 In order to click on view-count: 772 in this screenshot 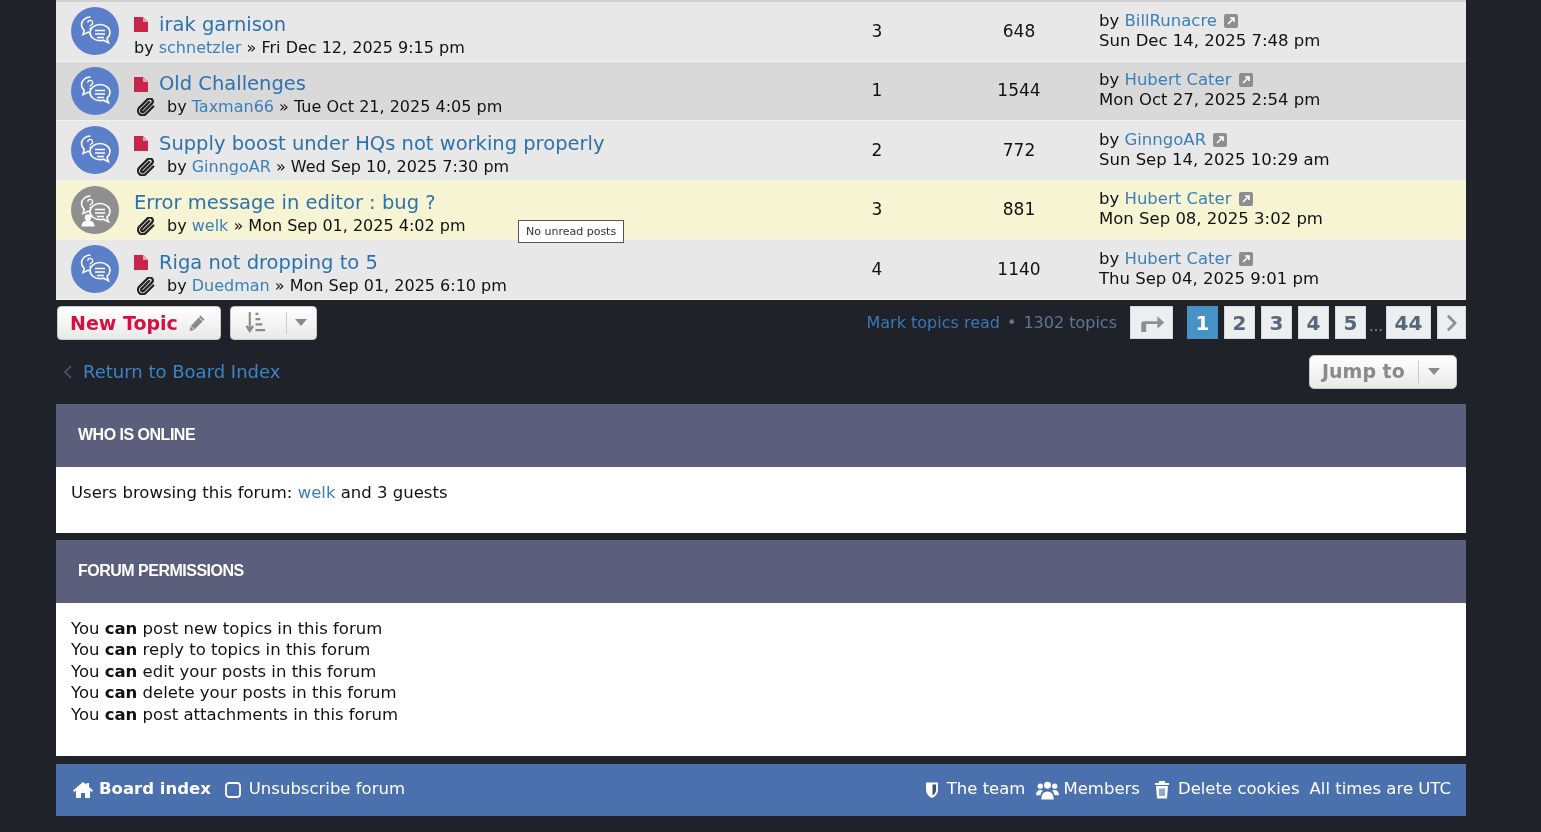, I will do `click(1019, 150)`.